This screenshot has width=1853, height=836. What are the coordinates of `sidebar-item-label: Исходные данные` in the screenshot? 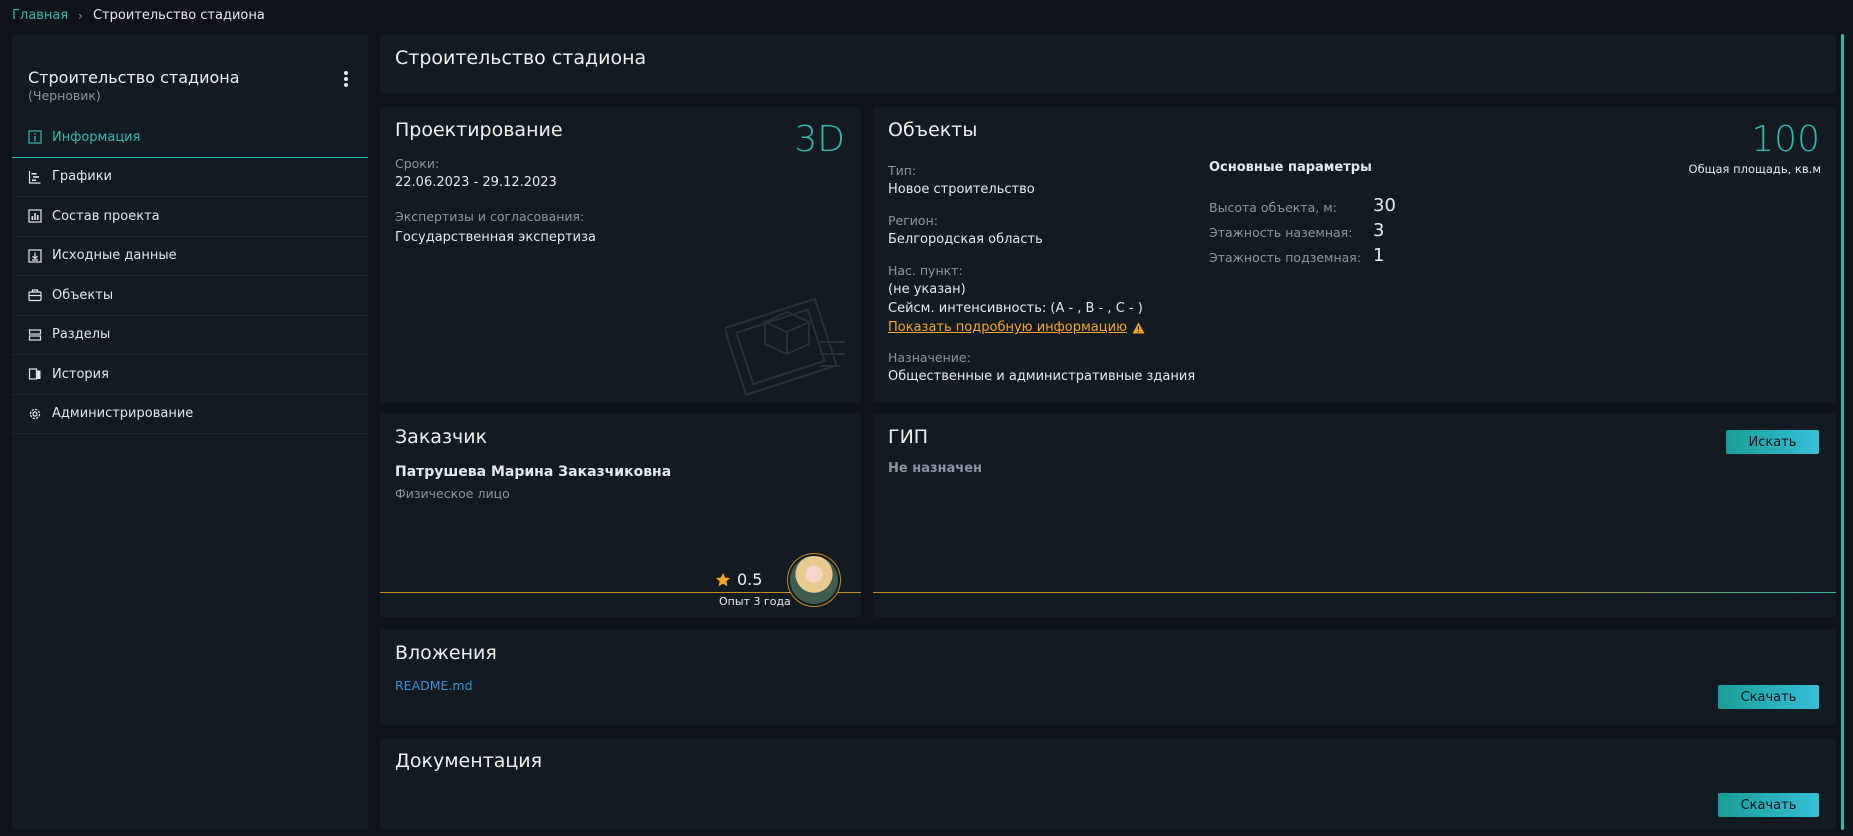 It's located at (114, 256).